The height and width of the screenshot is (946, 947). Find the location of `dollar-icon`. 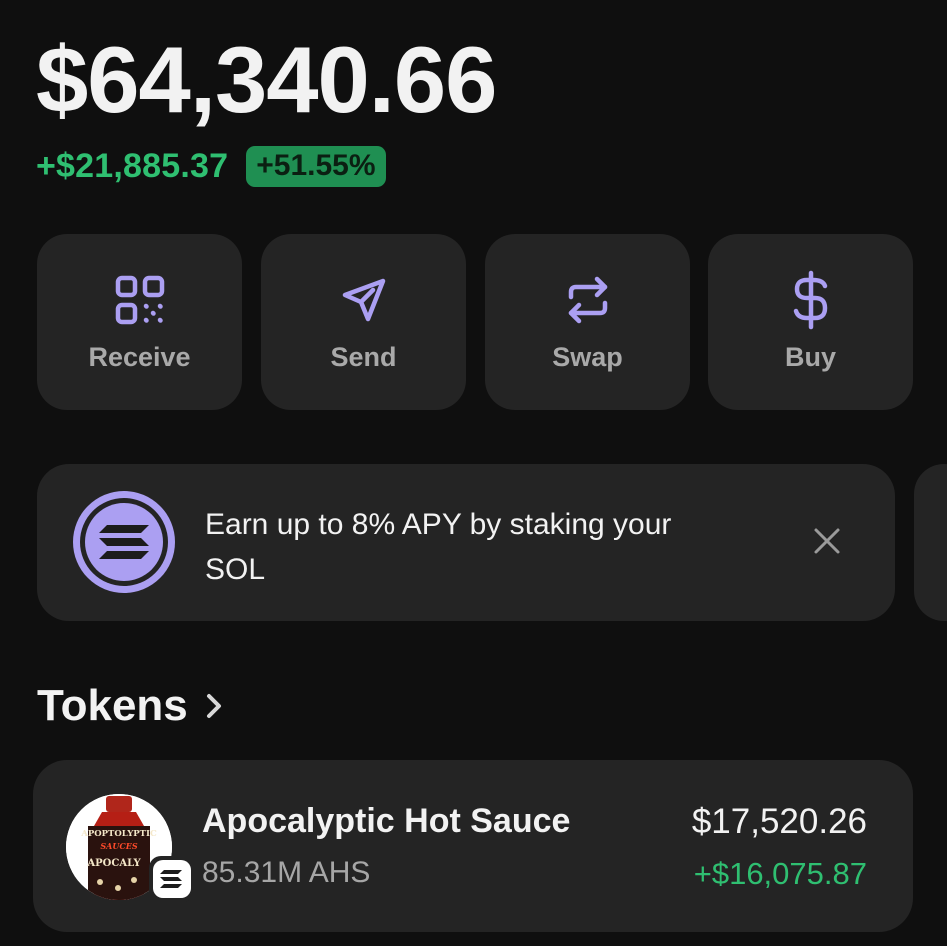

dollar-icon is located at coordinates (811, 300).